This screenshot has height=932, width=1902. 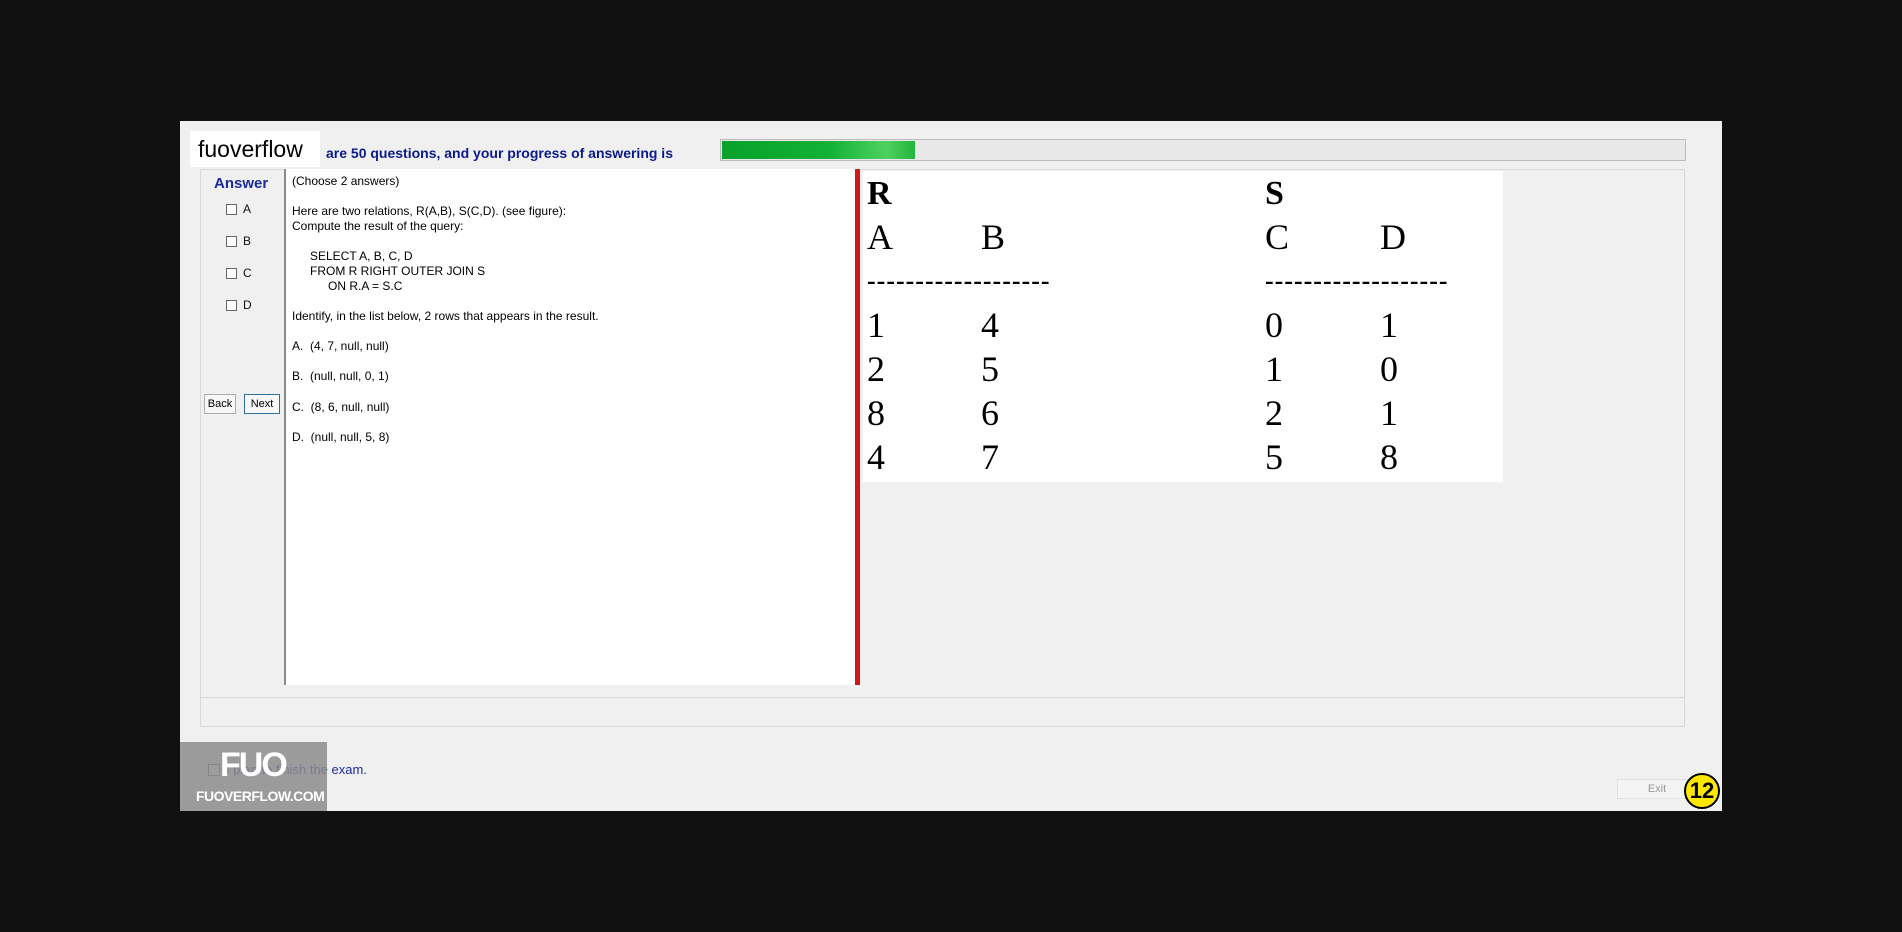 I want to click on answer-option-b: B, so click(x=238, y=241).